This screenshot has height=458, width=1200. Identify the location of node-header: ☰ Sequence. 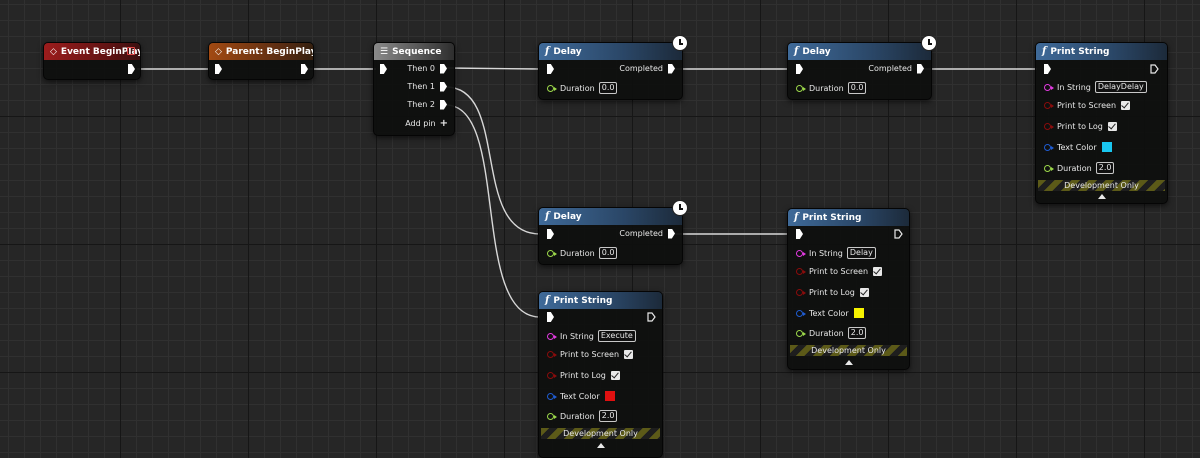
(414, 51).